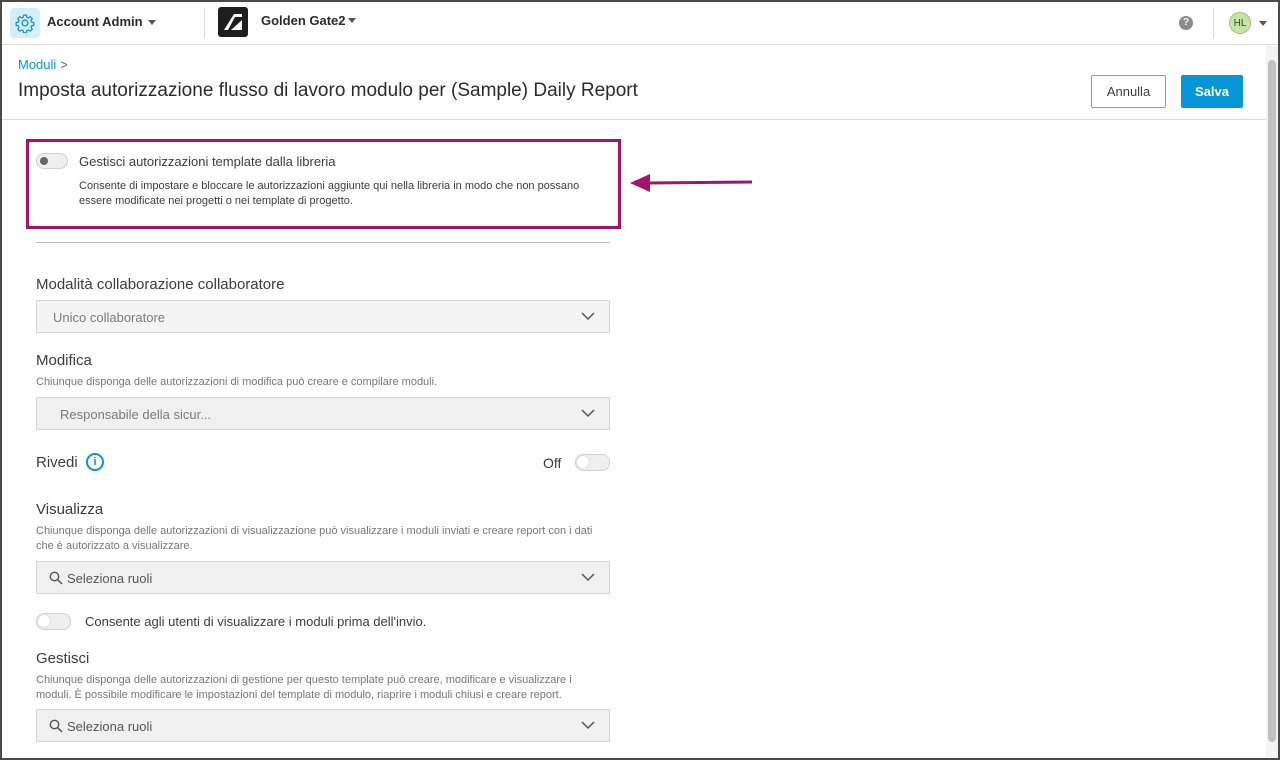  Describe the element at coordinates (1212, 91) in the screenshot. I see `save-button: Salva` at that location.